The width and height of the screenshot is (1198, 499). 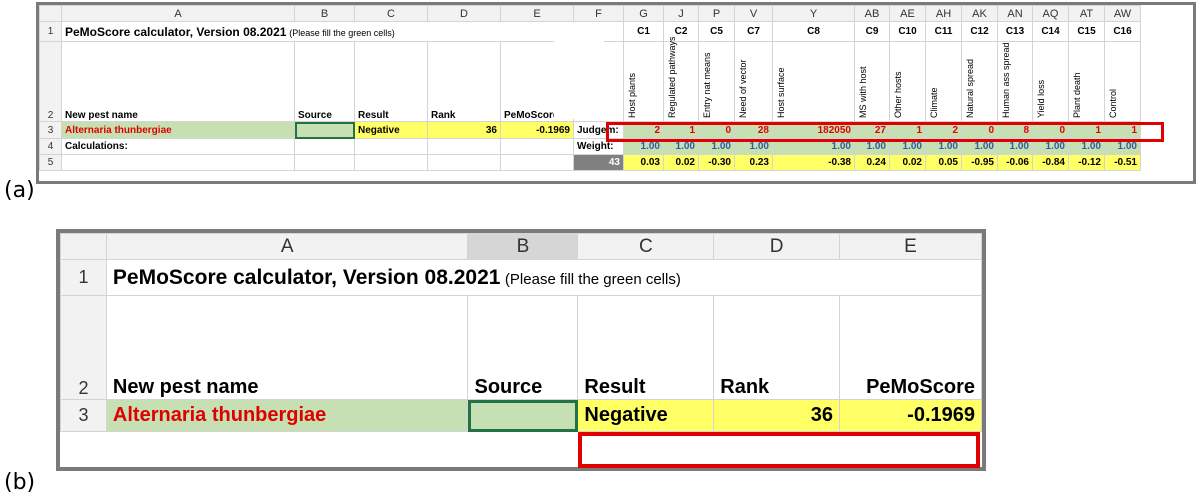 What do you see at coordinates (907, 81) in the screenshot?
I see `criteria-name-cell: Other hosts` at bounding box center [907, 81].